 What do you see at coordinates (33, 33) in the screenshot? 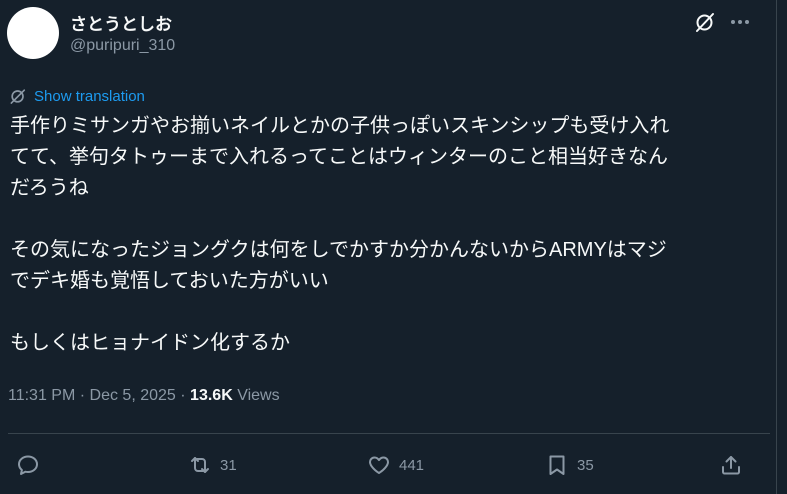
I see `avatar` at bounding box center [33, 33].